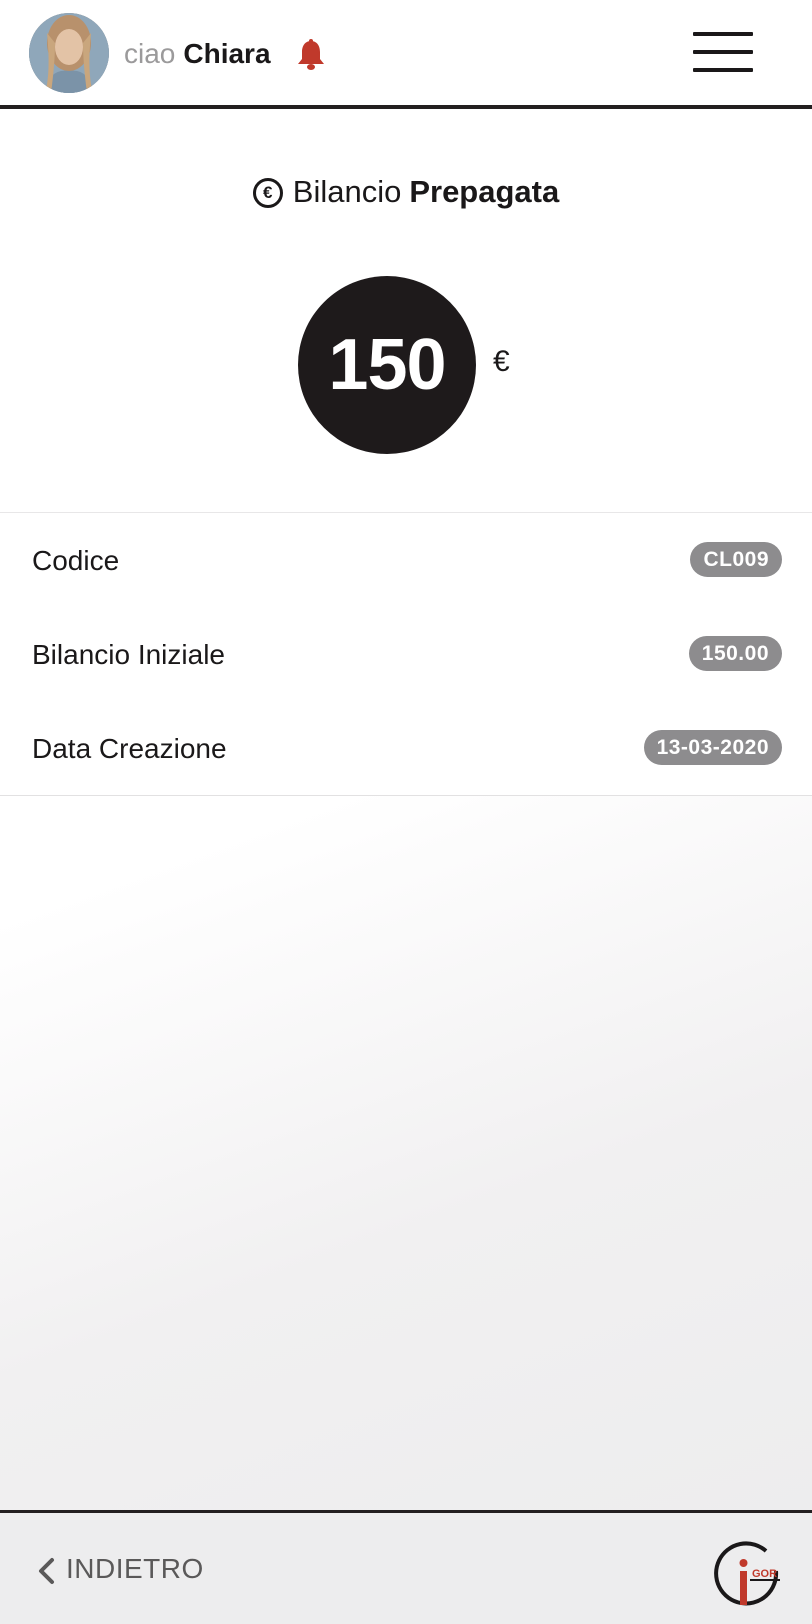  I want to click on bell-icon, so click(311, 55).